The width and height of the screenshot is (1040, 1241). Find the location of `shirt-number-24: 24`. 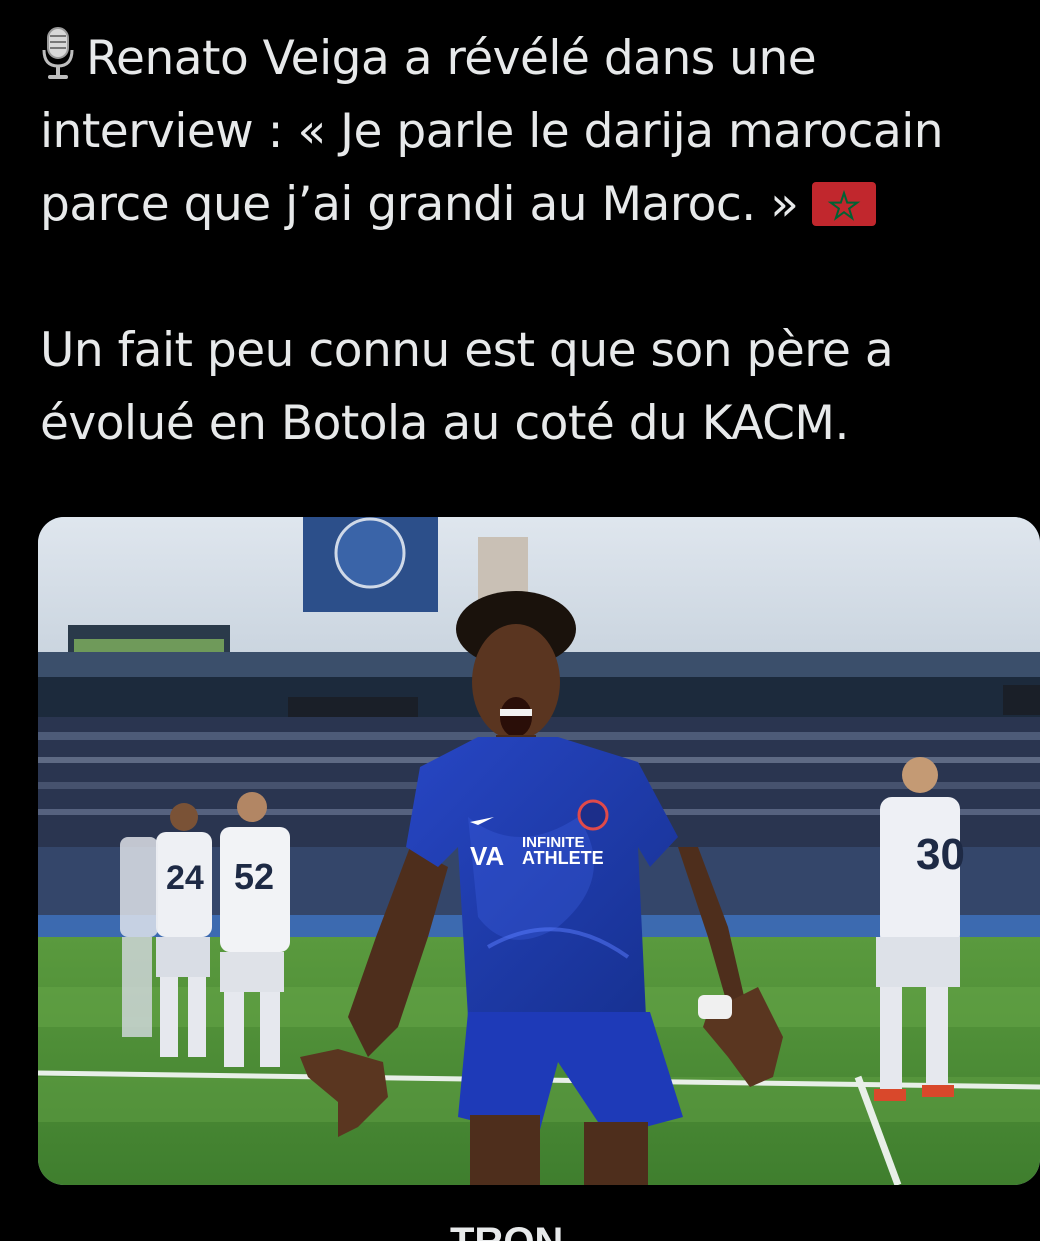

shirt-number-24: 24 is located at coordinates (185, 878).